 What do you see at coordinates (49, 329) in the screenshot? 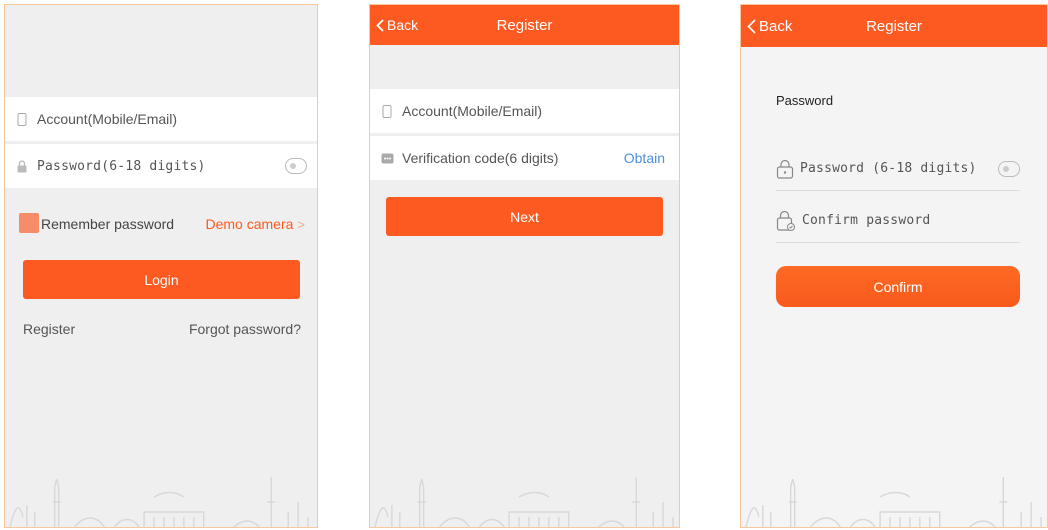
I see `register-link: Register` at bounding box center [49, 329].